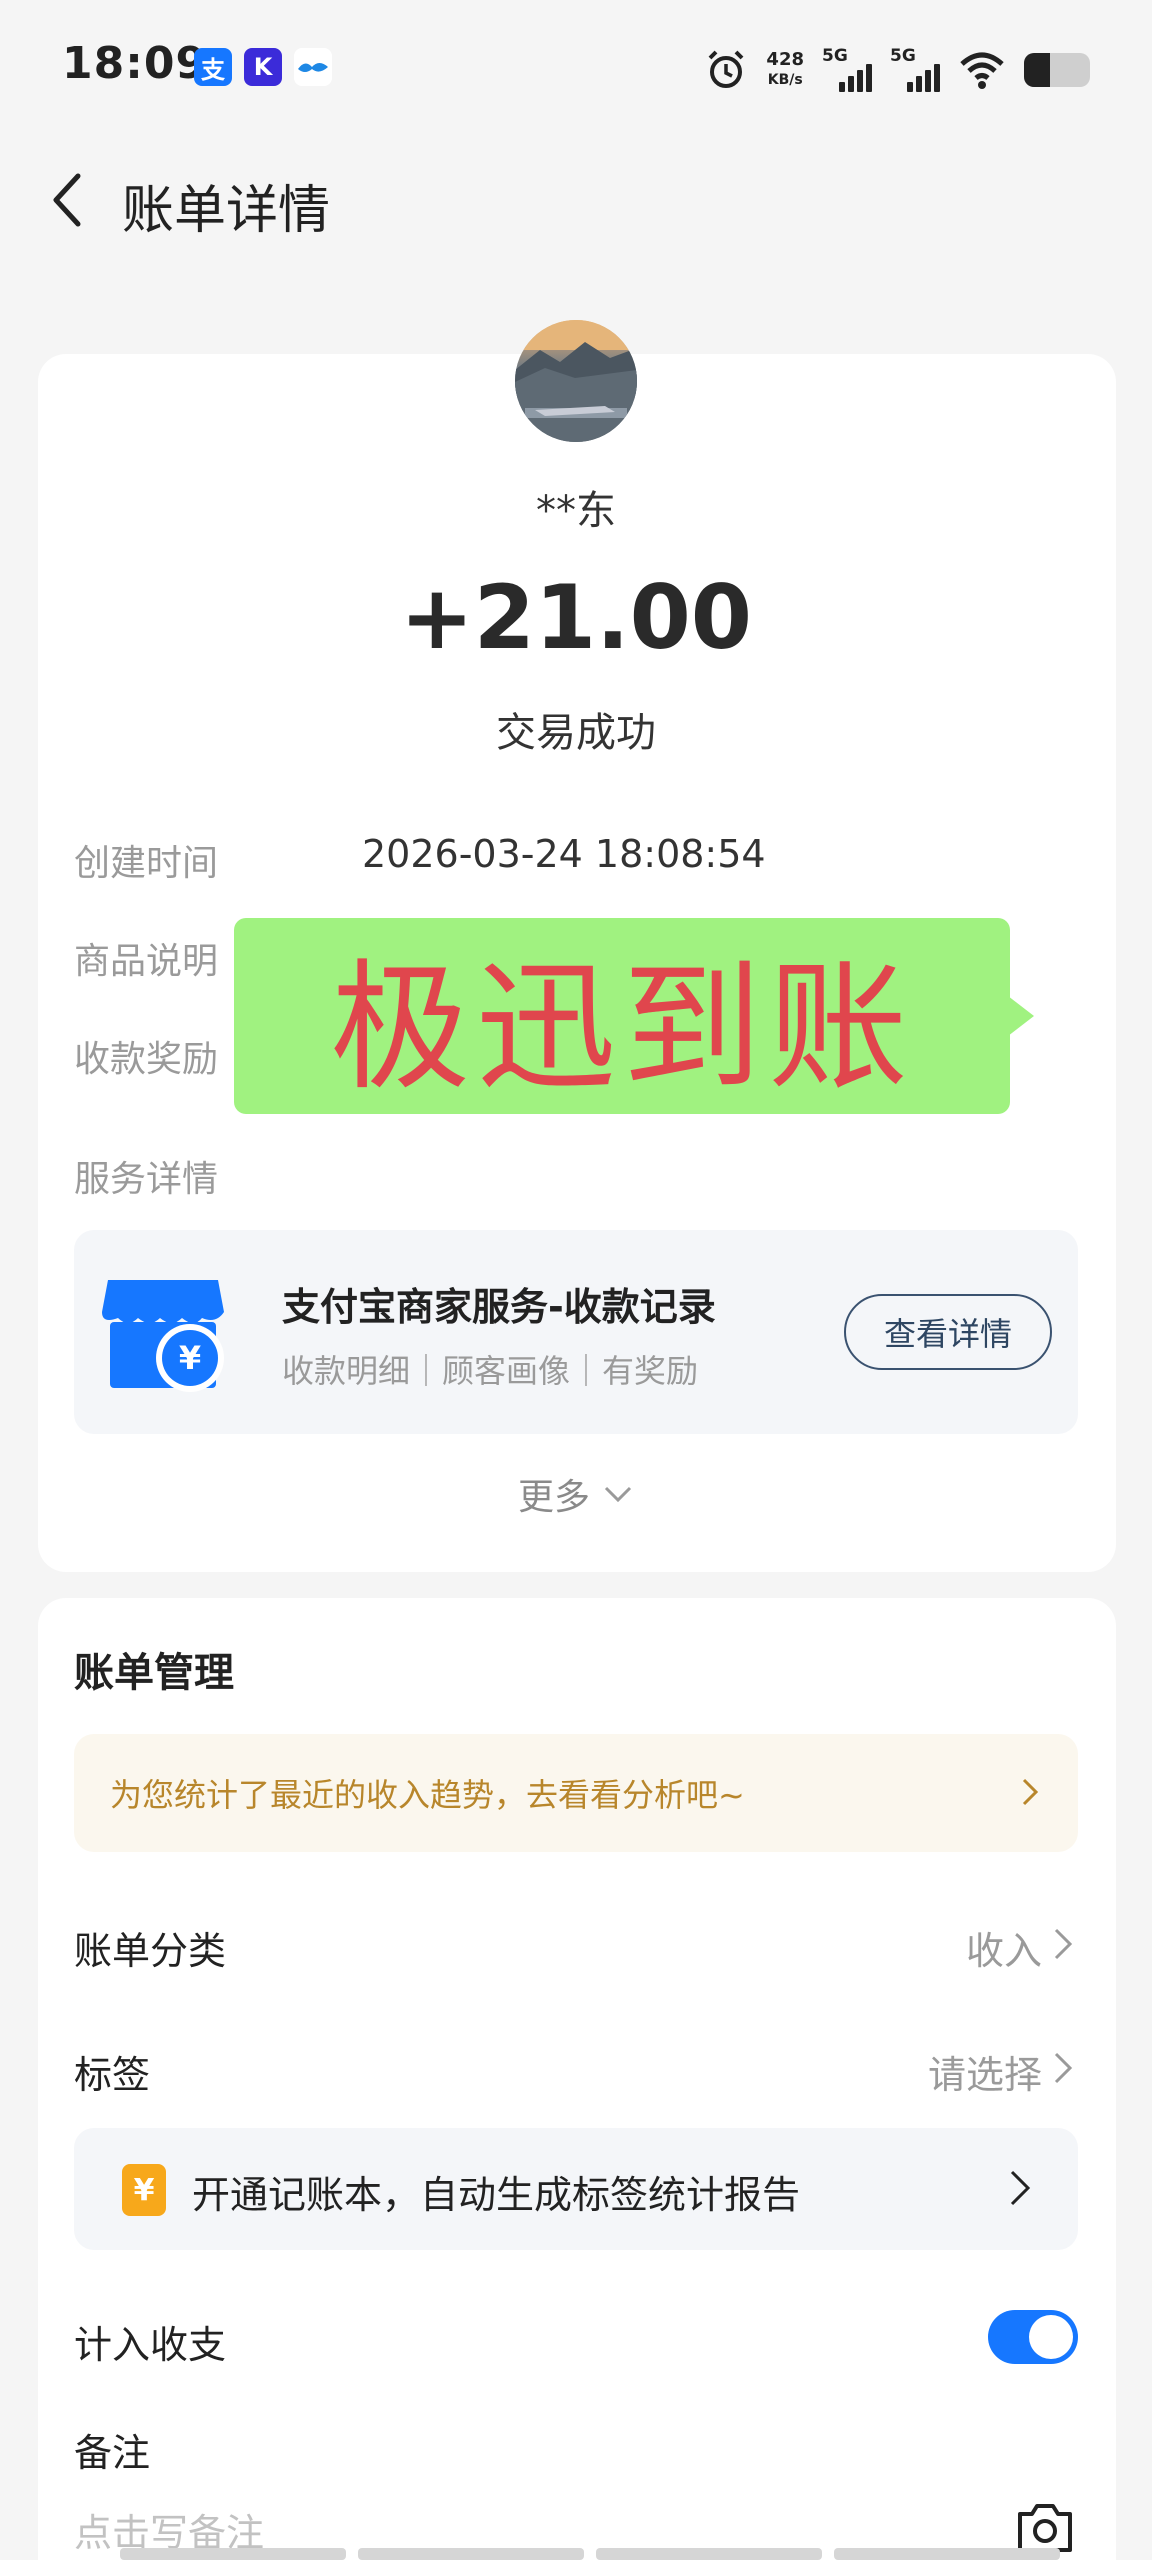 Image resolution: width=1152 pixels, height=2560 pixels. I want to click on chevron-down-icon, so click(618, 1494).